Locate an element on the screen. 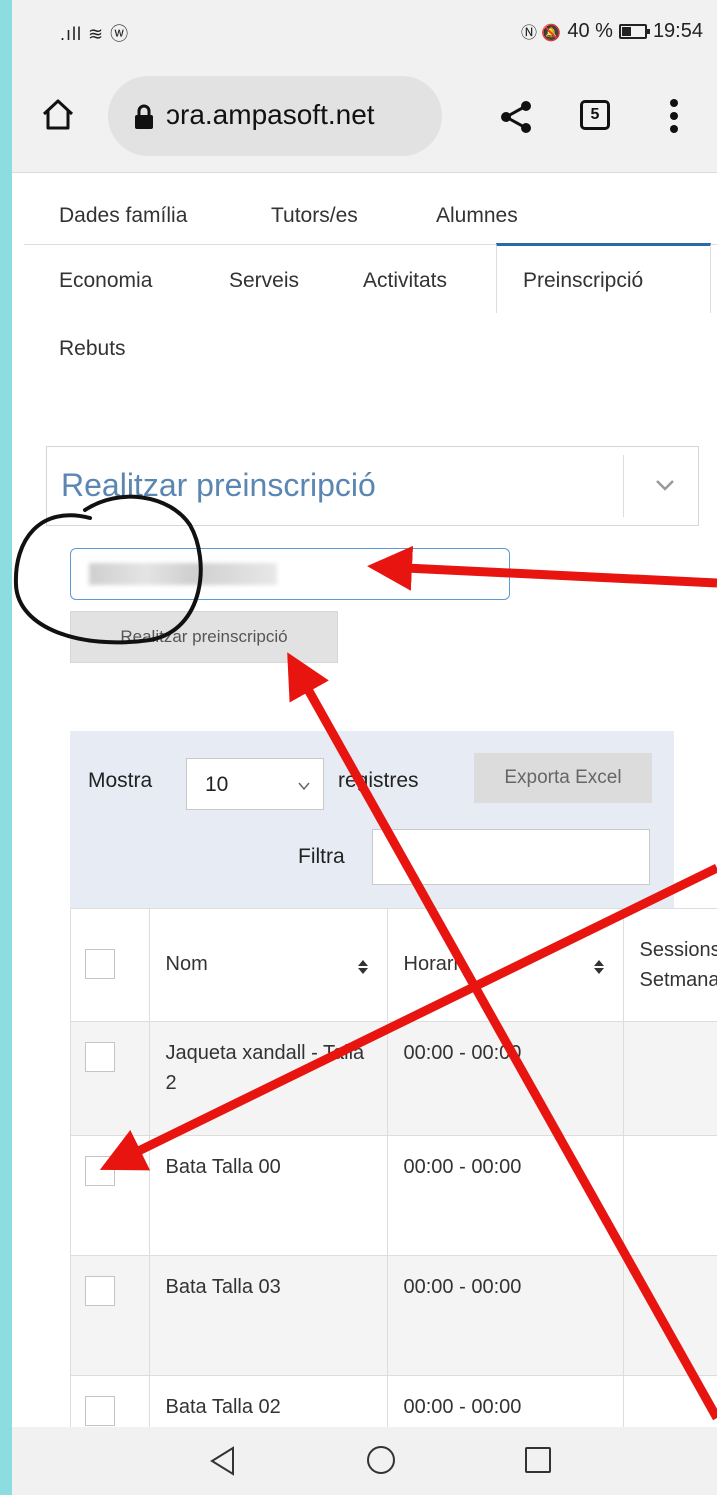  col-horari-header: Horari is located at coordinates (505, 965).